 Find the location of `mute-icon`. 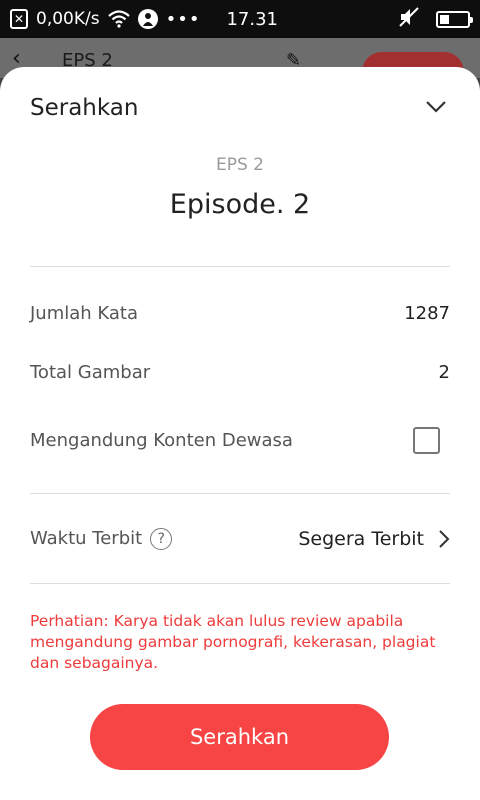

mute-icon is located at coordinates (409, 19).